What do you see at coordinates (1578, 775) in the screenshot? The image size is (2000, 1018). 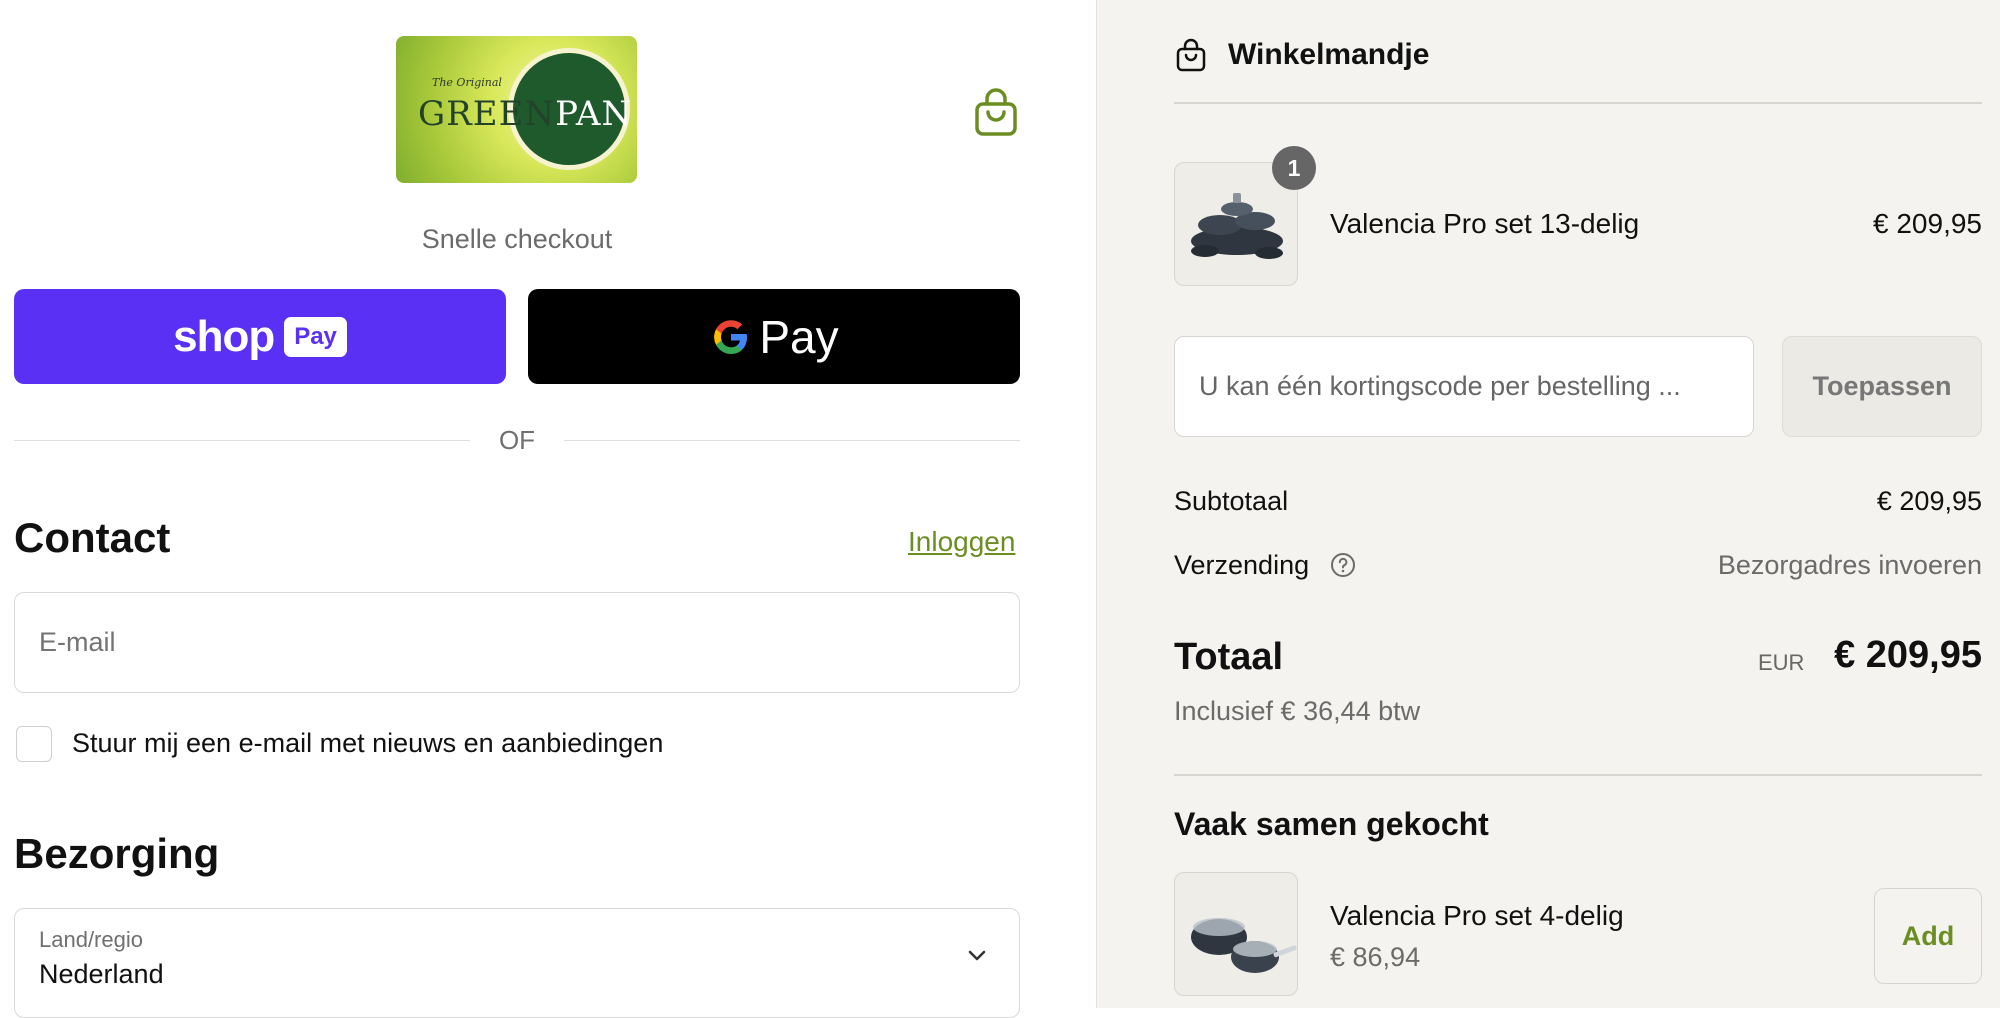 I see `summary-divider` at bounding box center [1578, 775].